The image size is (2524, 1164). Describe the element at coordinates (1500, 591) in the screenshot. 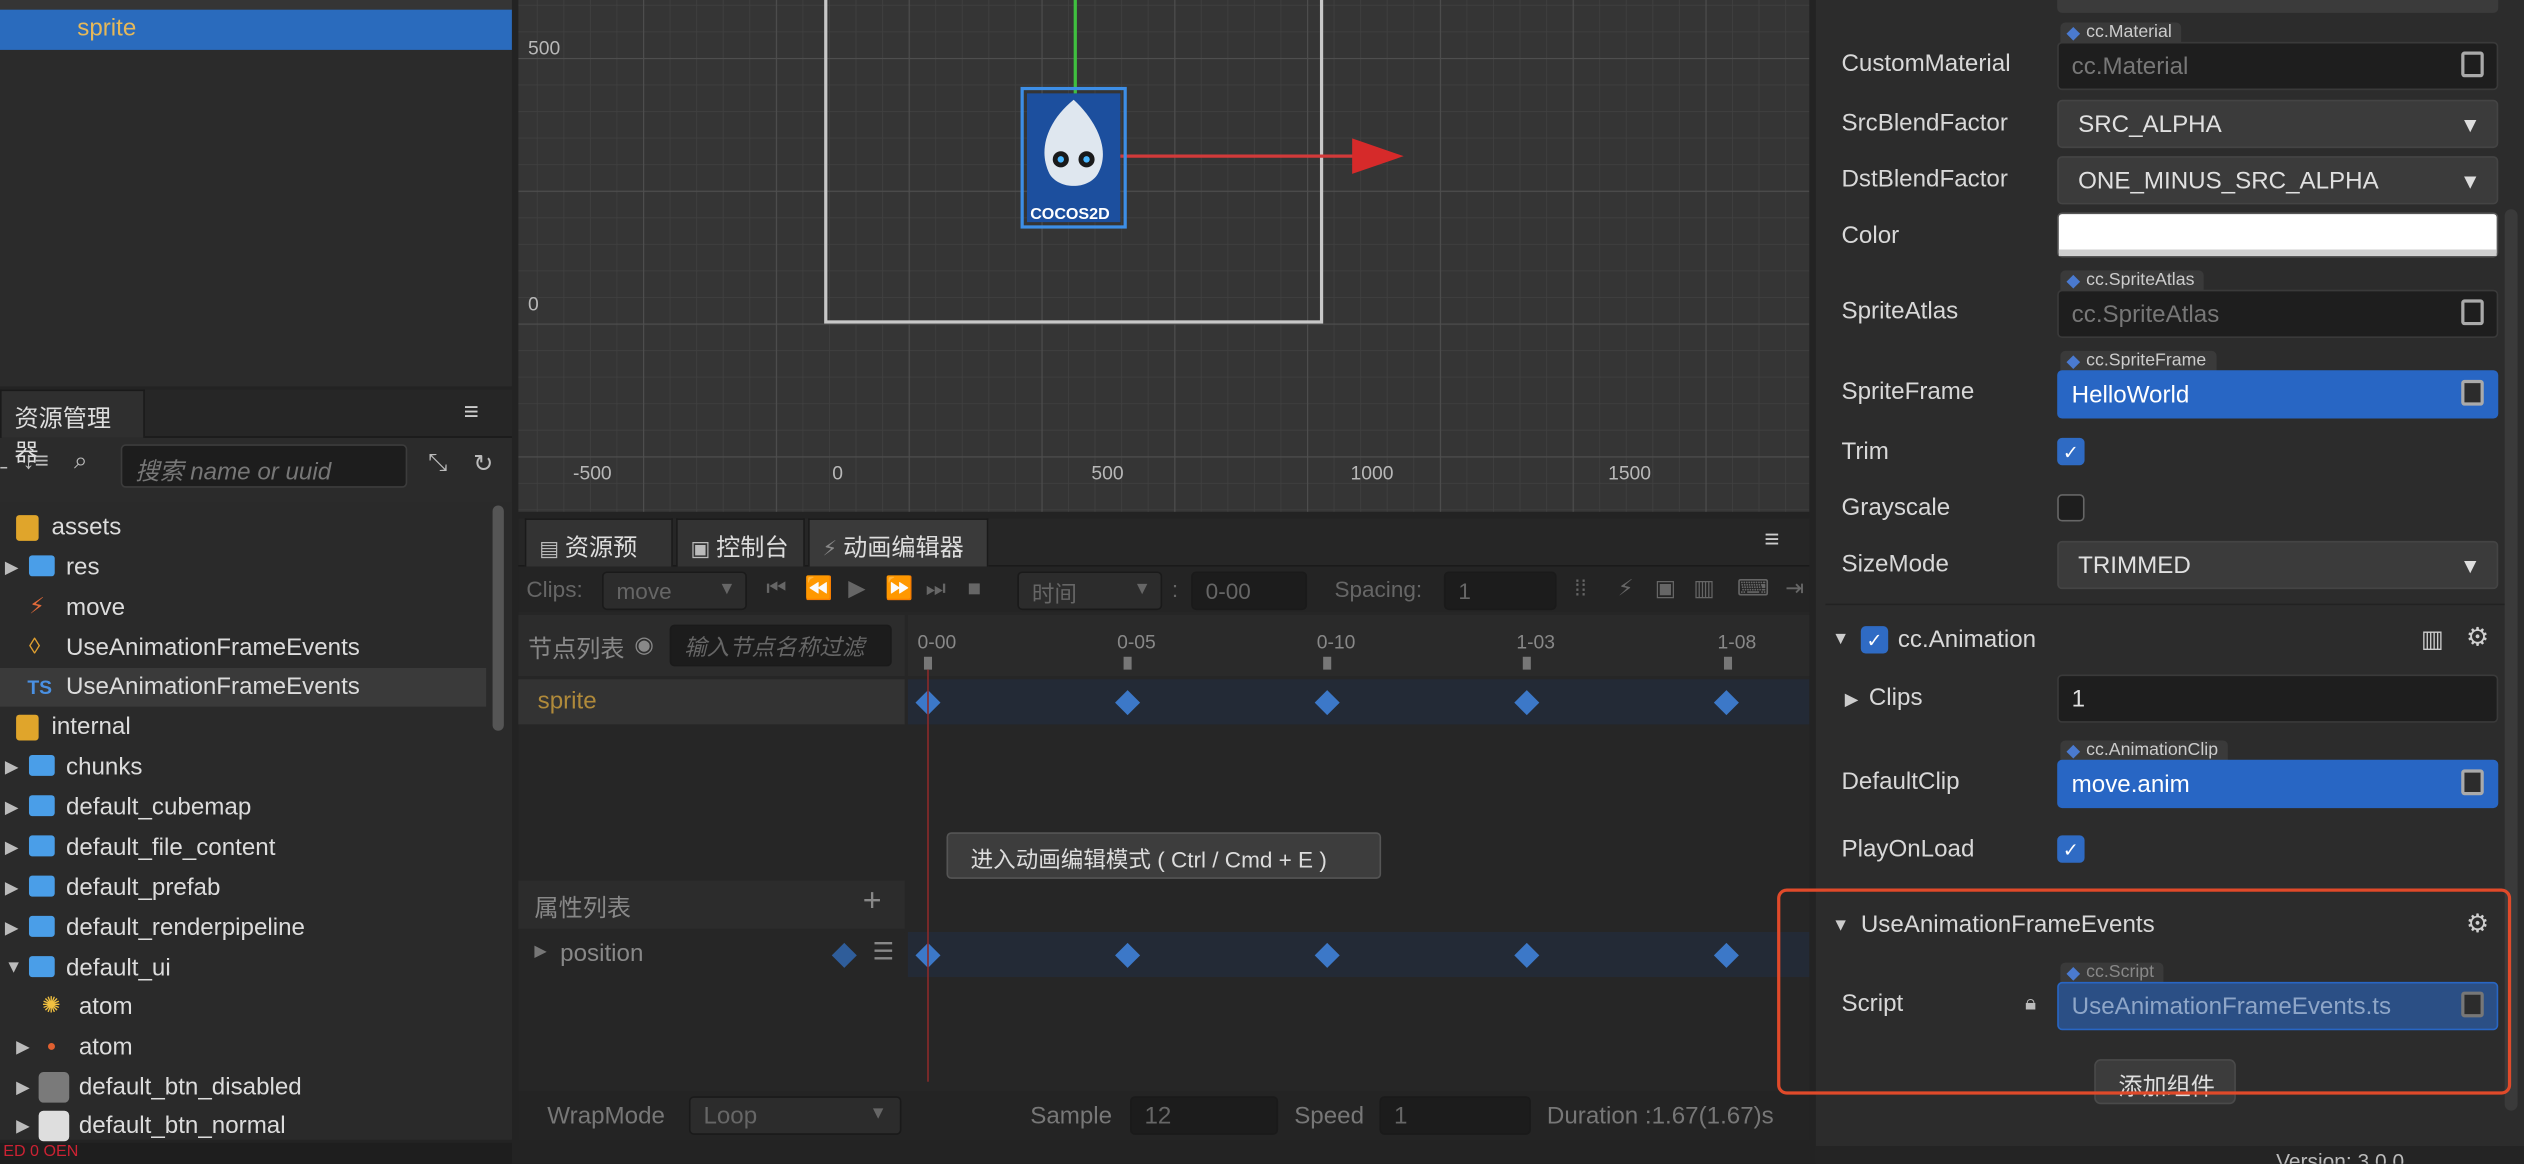

I see `spacing-input: 1` at that location.